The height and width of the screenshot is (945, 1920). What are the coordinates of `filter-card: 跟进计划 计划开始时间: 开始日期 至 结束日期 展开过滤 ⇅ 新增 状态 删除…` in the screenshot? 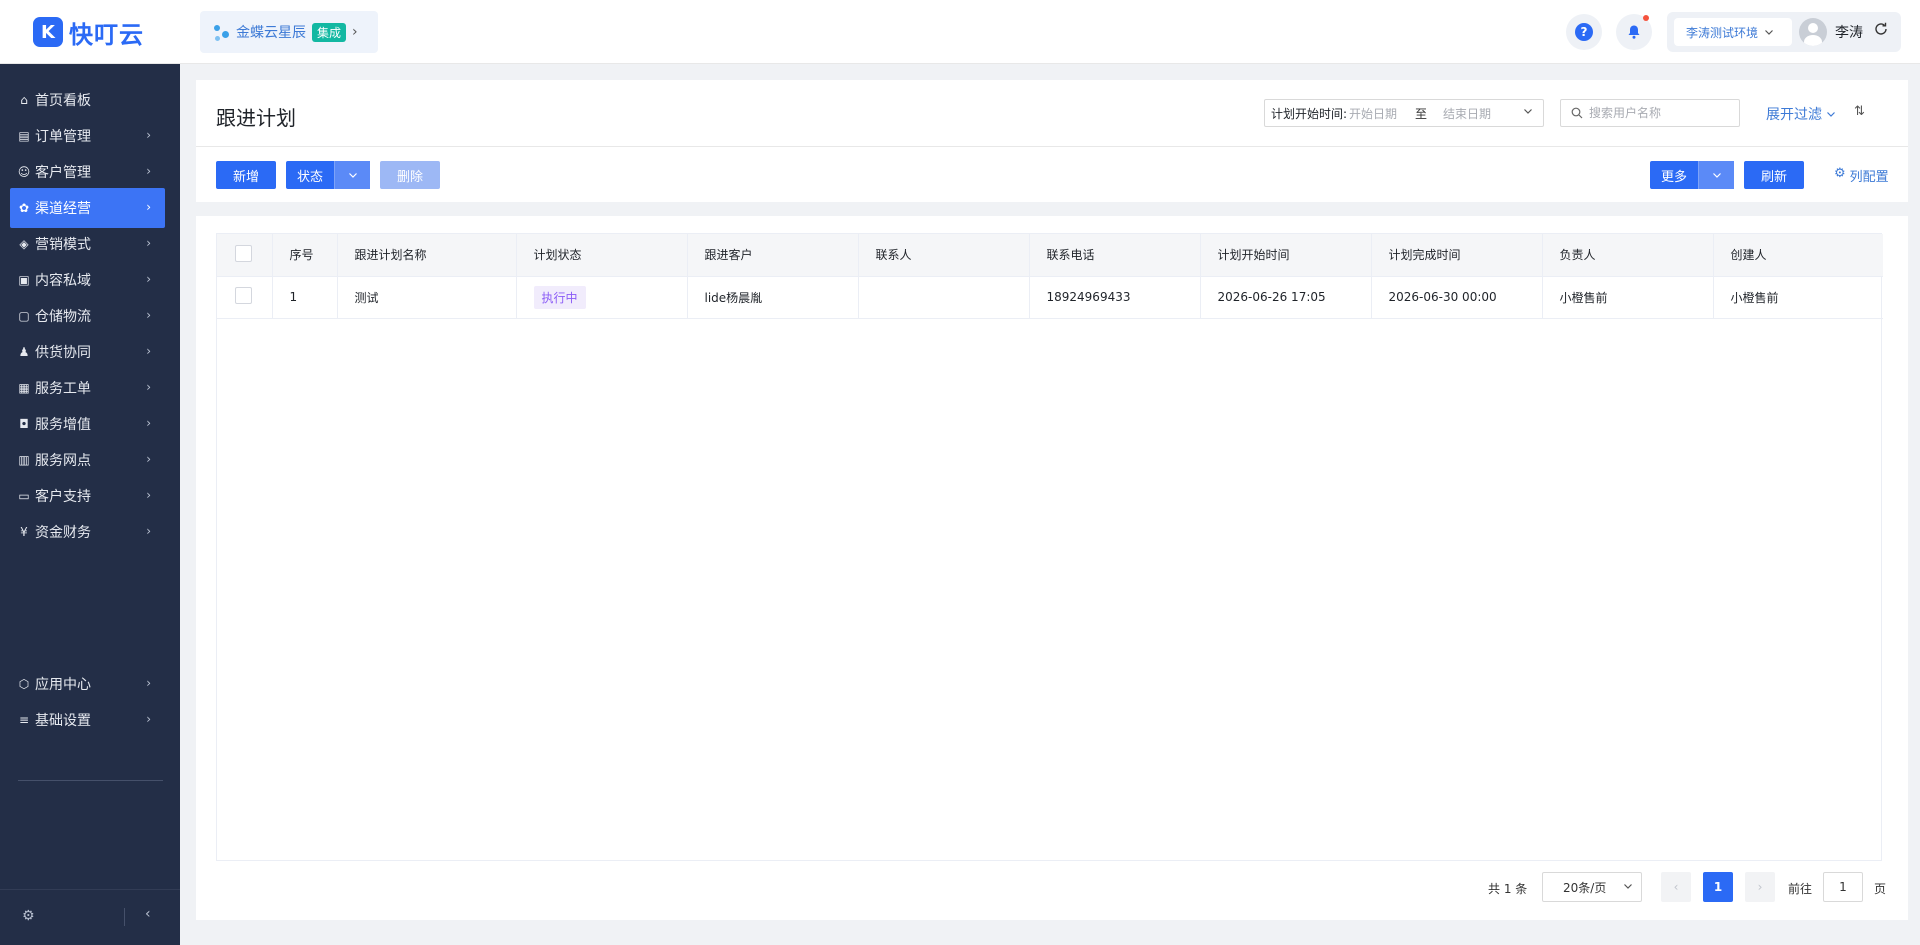 It's located at (1052, 141).